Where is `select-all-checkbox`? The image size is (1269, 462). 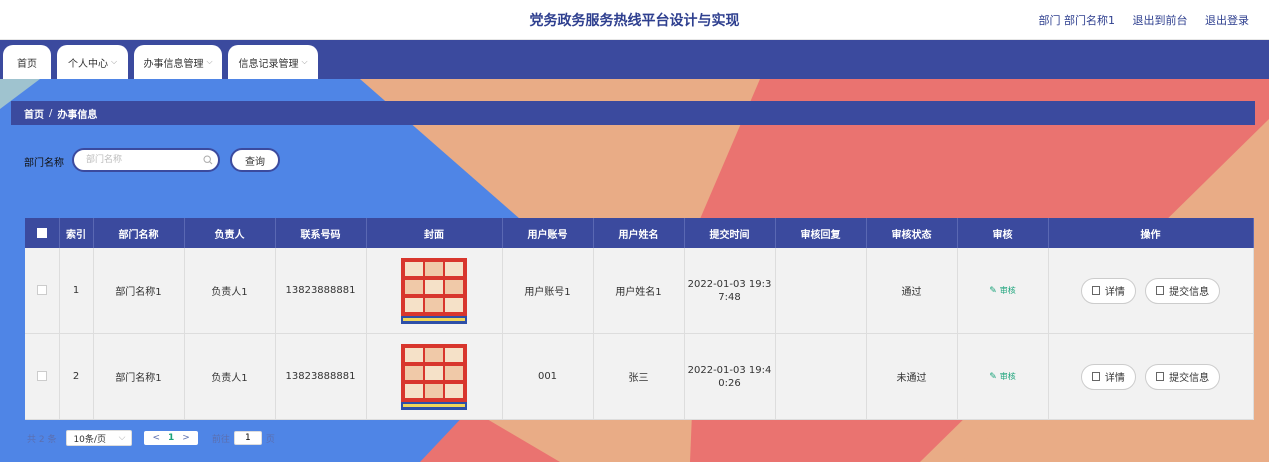 select-all-checkbox is located at coordinates (41, 232).